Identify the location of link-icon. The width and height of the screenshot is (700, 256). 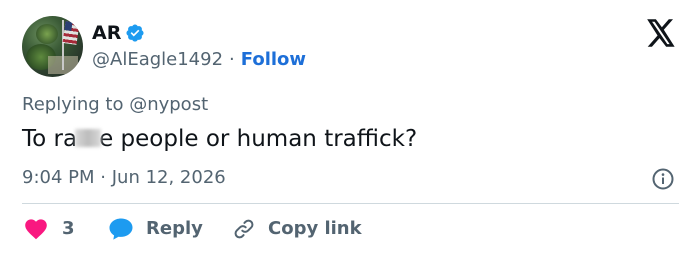
(244, 229).